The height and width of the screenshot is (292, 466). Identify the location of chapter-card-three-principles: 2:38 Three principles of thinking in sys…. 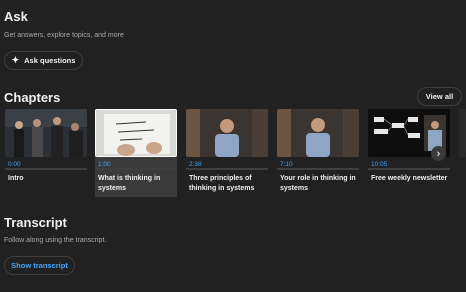
(227, 153).